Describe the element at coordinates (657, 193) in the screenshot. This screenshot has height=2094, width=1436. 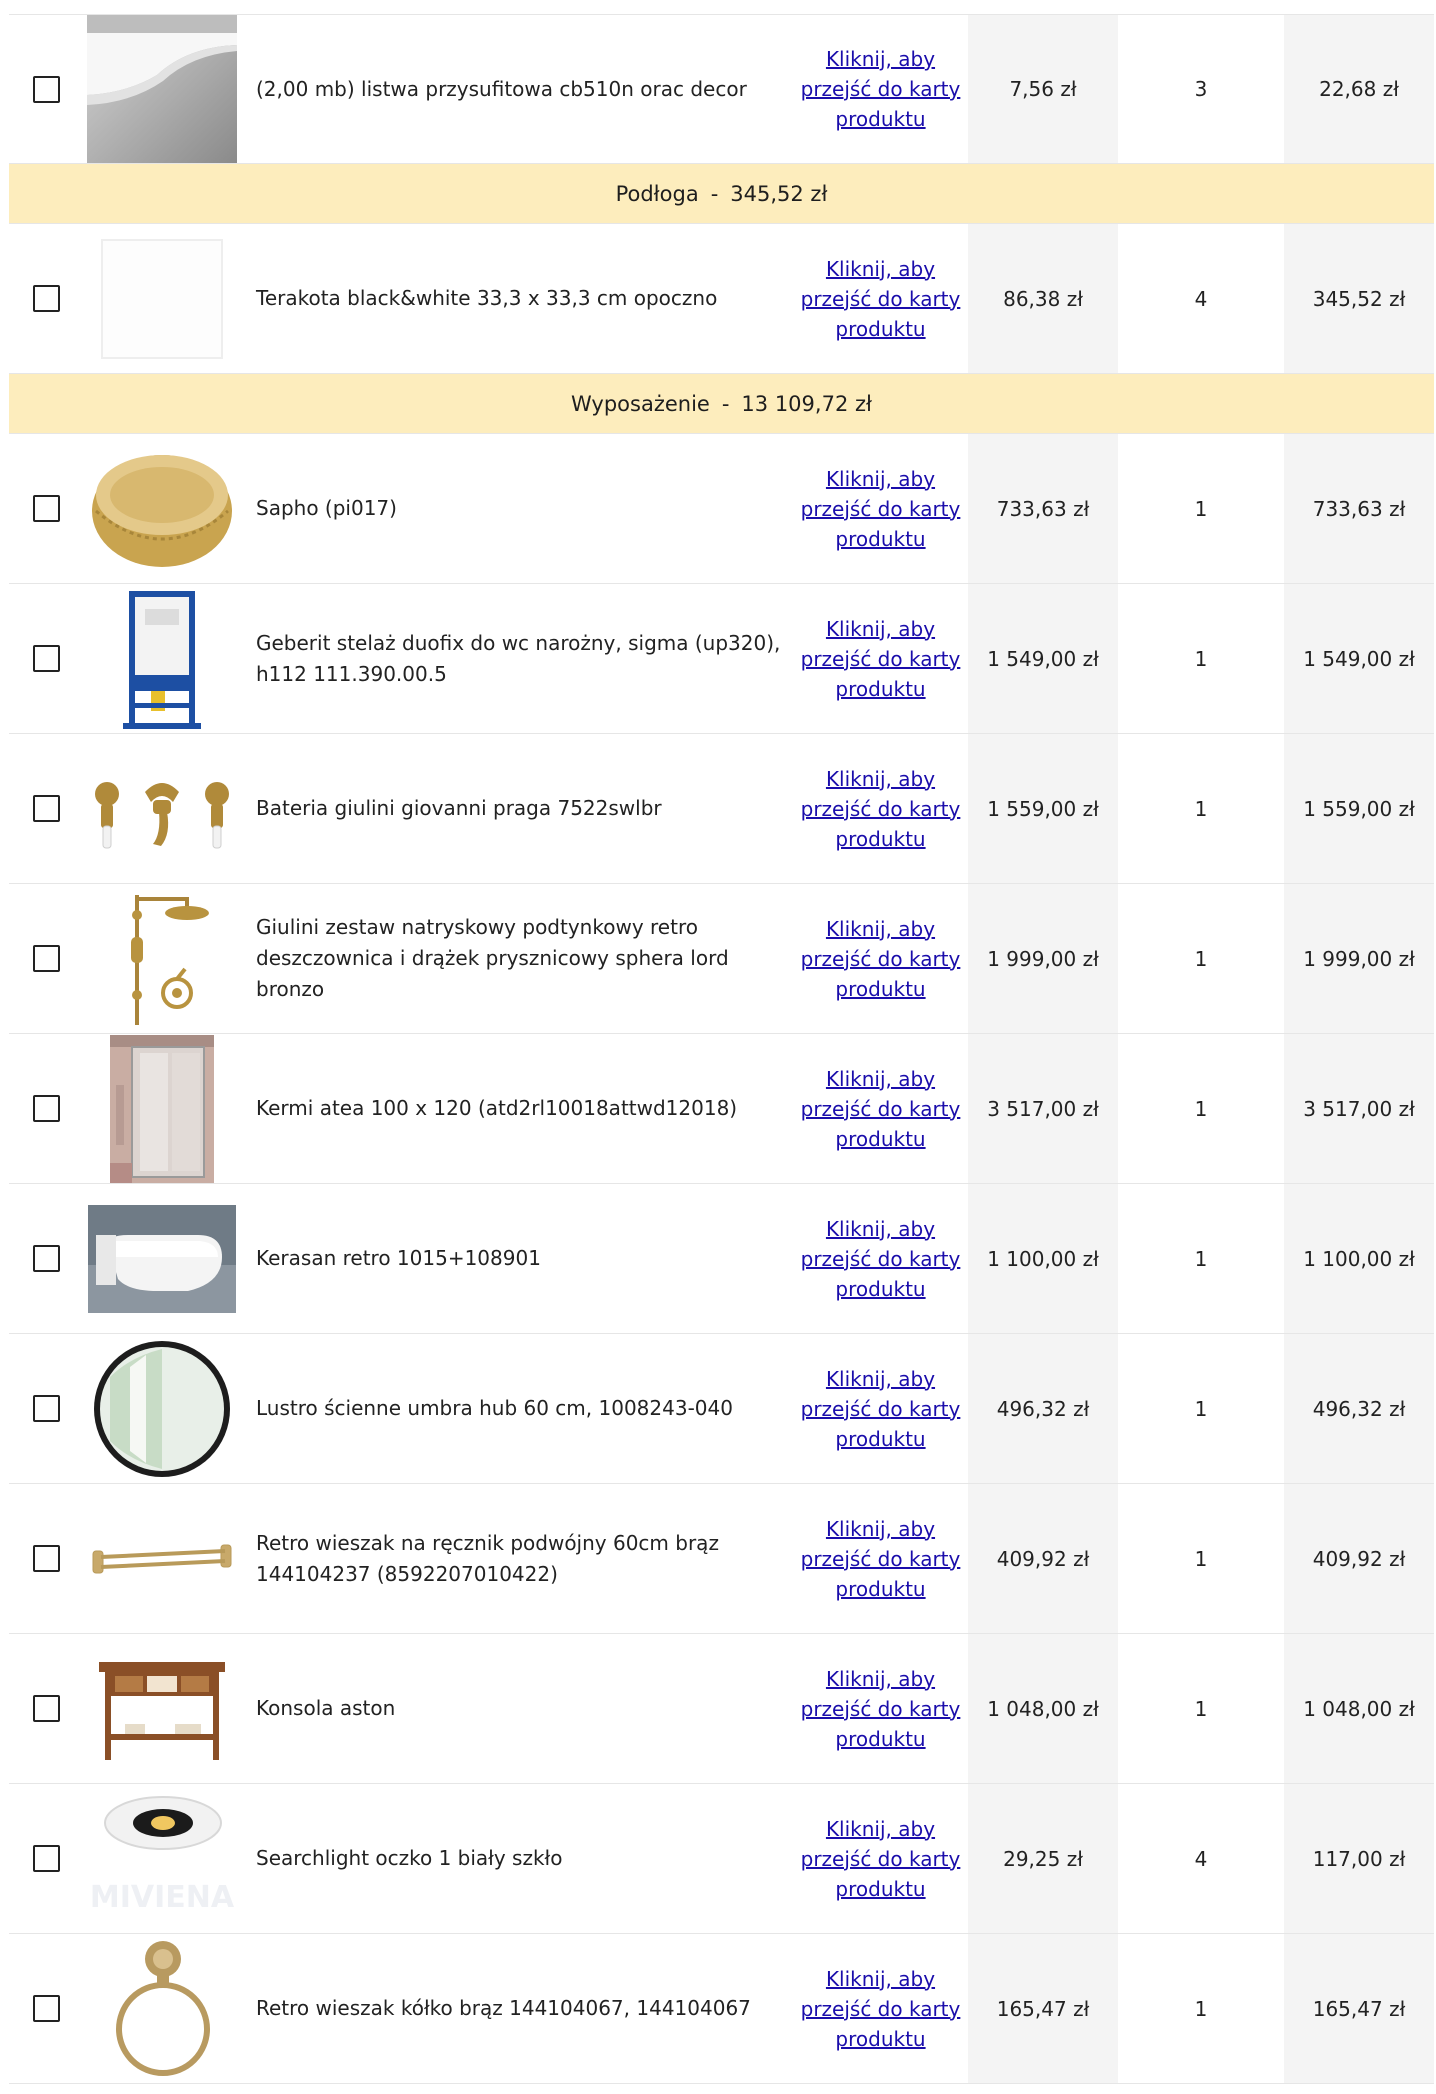
I see `category-name: Podłoga` at that location.